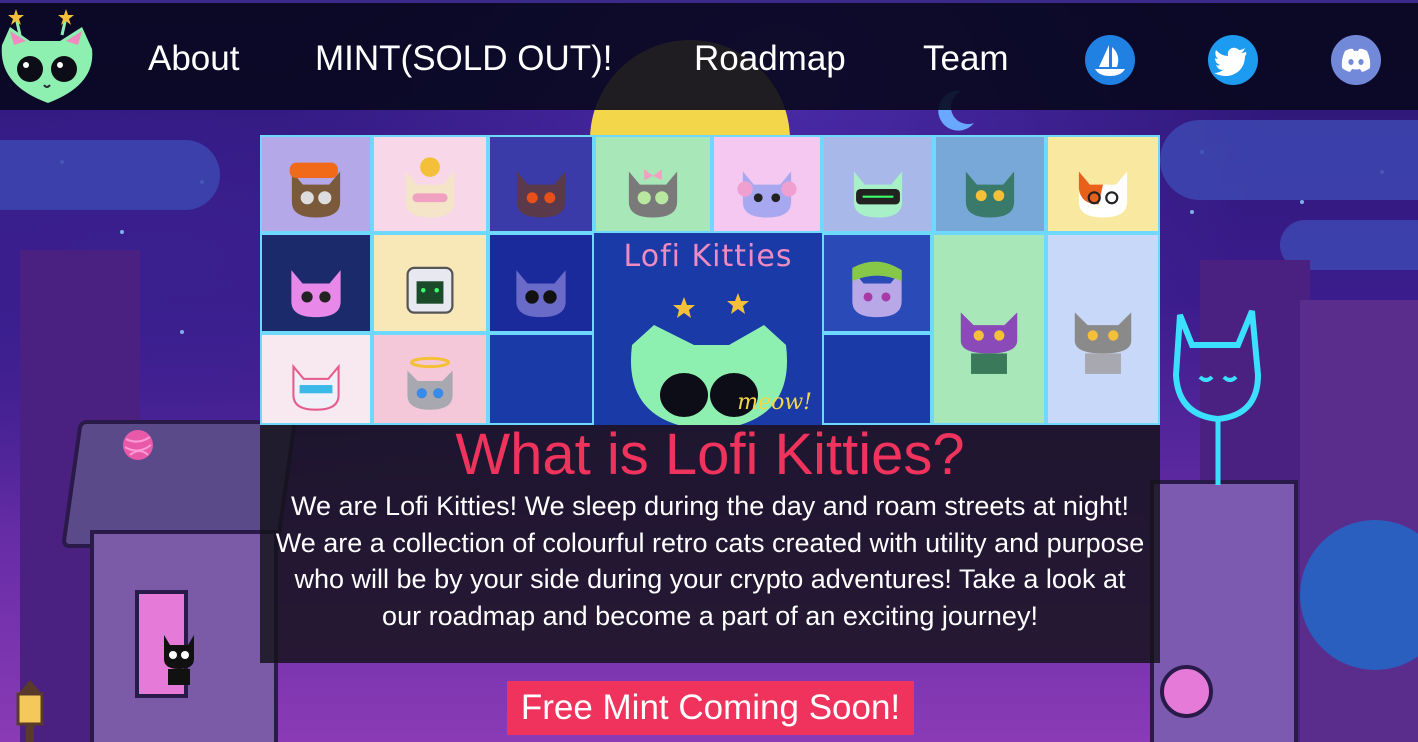 Image resolution: width=1418 pixels, height=742 pixels. Describe the element at coordinates (138, 445) in the screenshot. I see `yarn-ball-icon` at that location.